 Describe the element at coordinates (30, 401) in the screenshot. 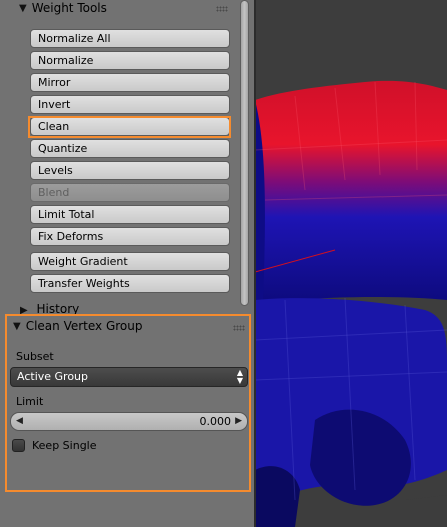

I see `limit-label: Limit` at that location.